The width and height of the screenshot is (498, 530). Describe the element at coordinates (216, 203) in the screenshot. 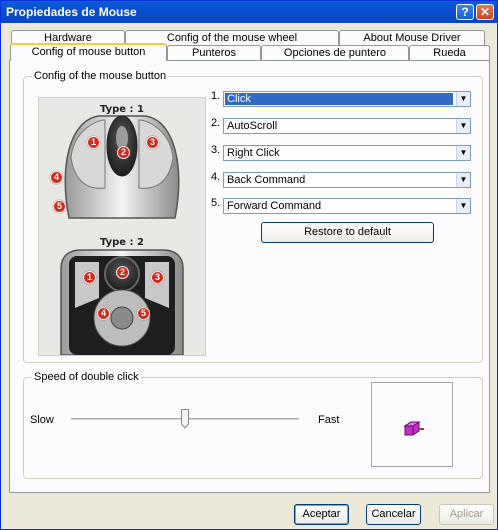

I see `button-5-number: 5.` at that location.